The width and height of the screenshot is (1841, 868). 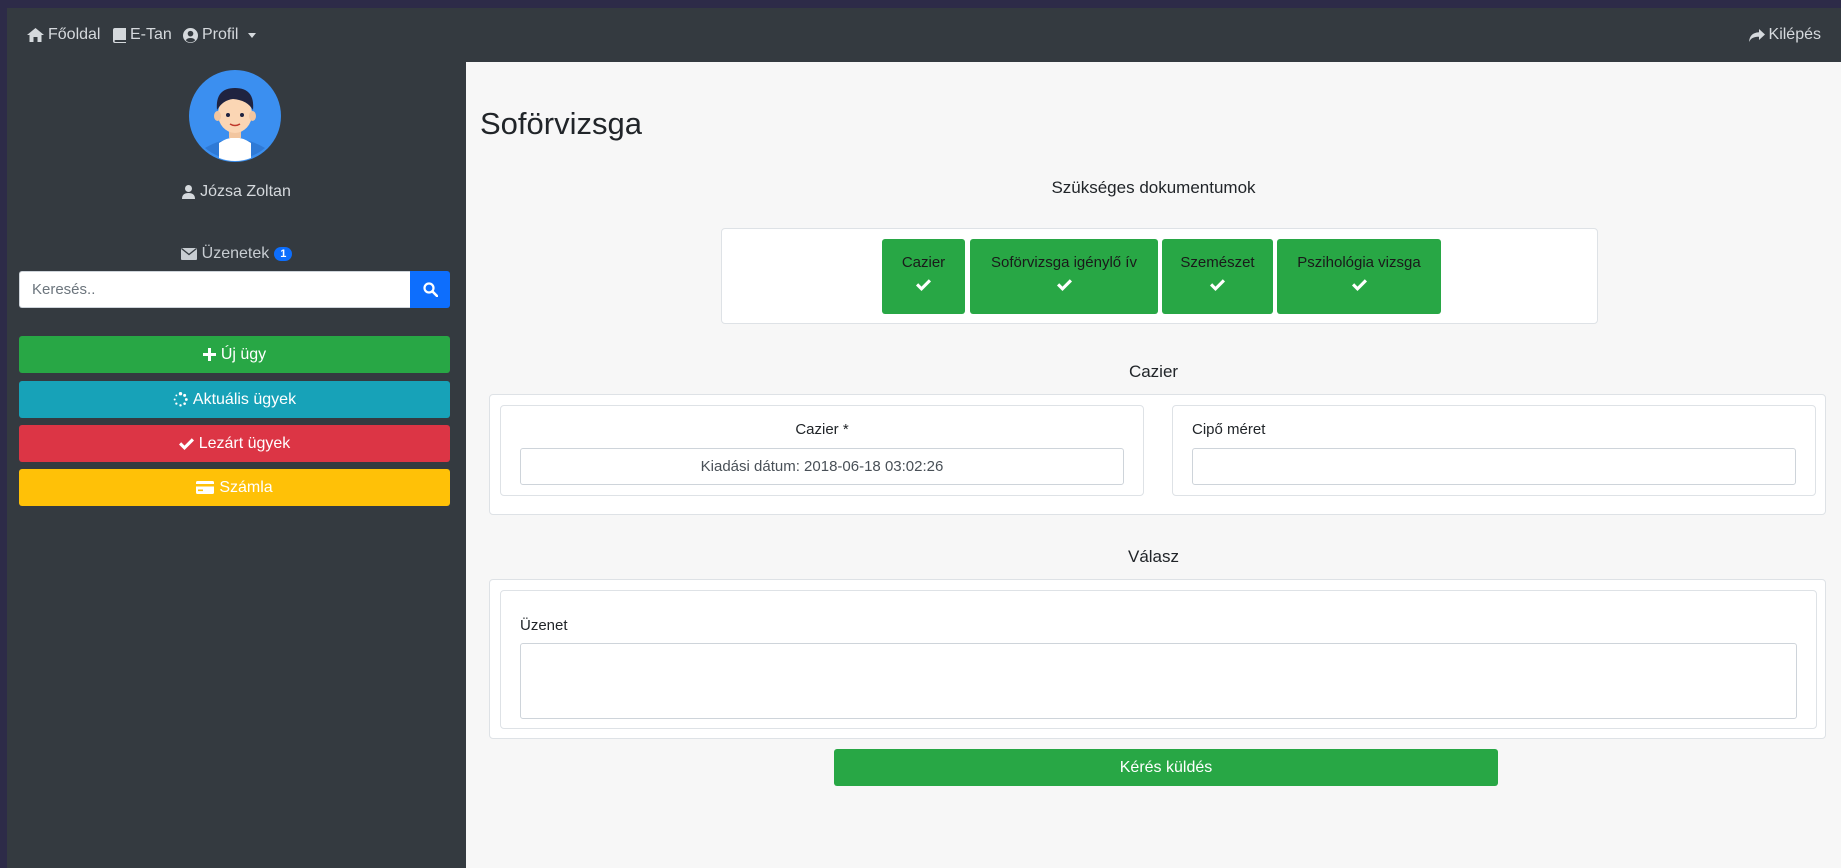 I want to click on nav-etan-label: E-Tan, so click(x=151, y=34).